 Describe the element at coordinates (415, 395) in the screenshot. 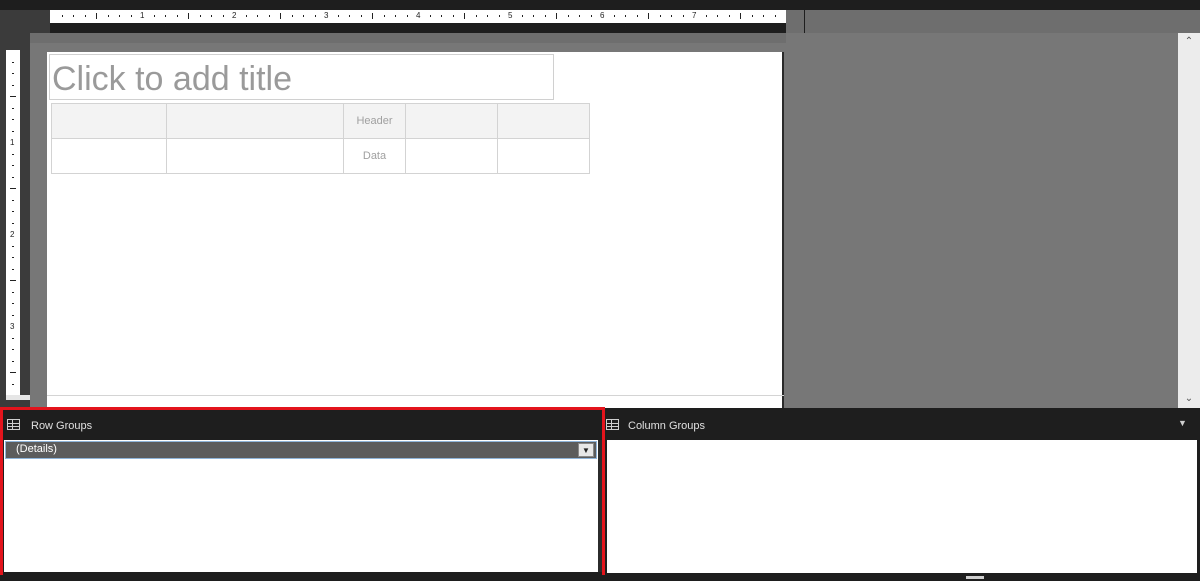

I see `report-footer-separator` at that location.